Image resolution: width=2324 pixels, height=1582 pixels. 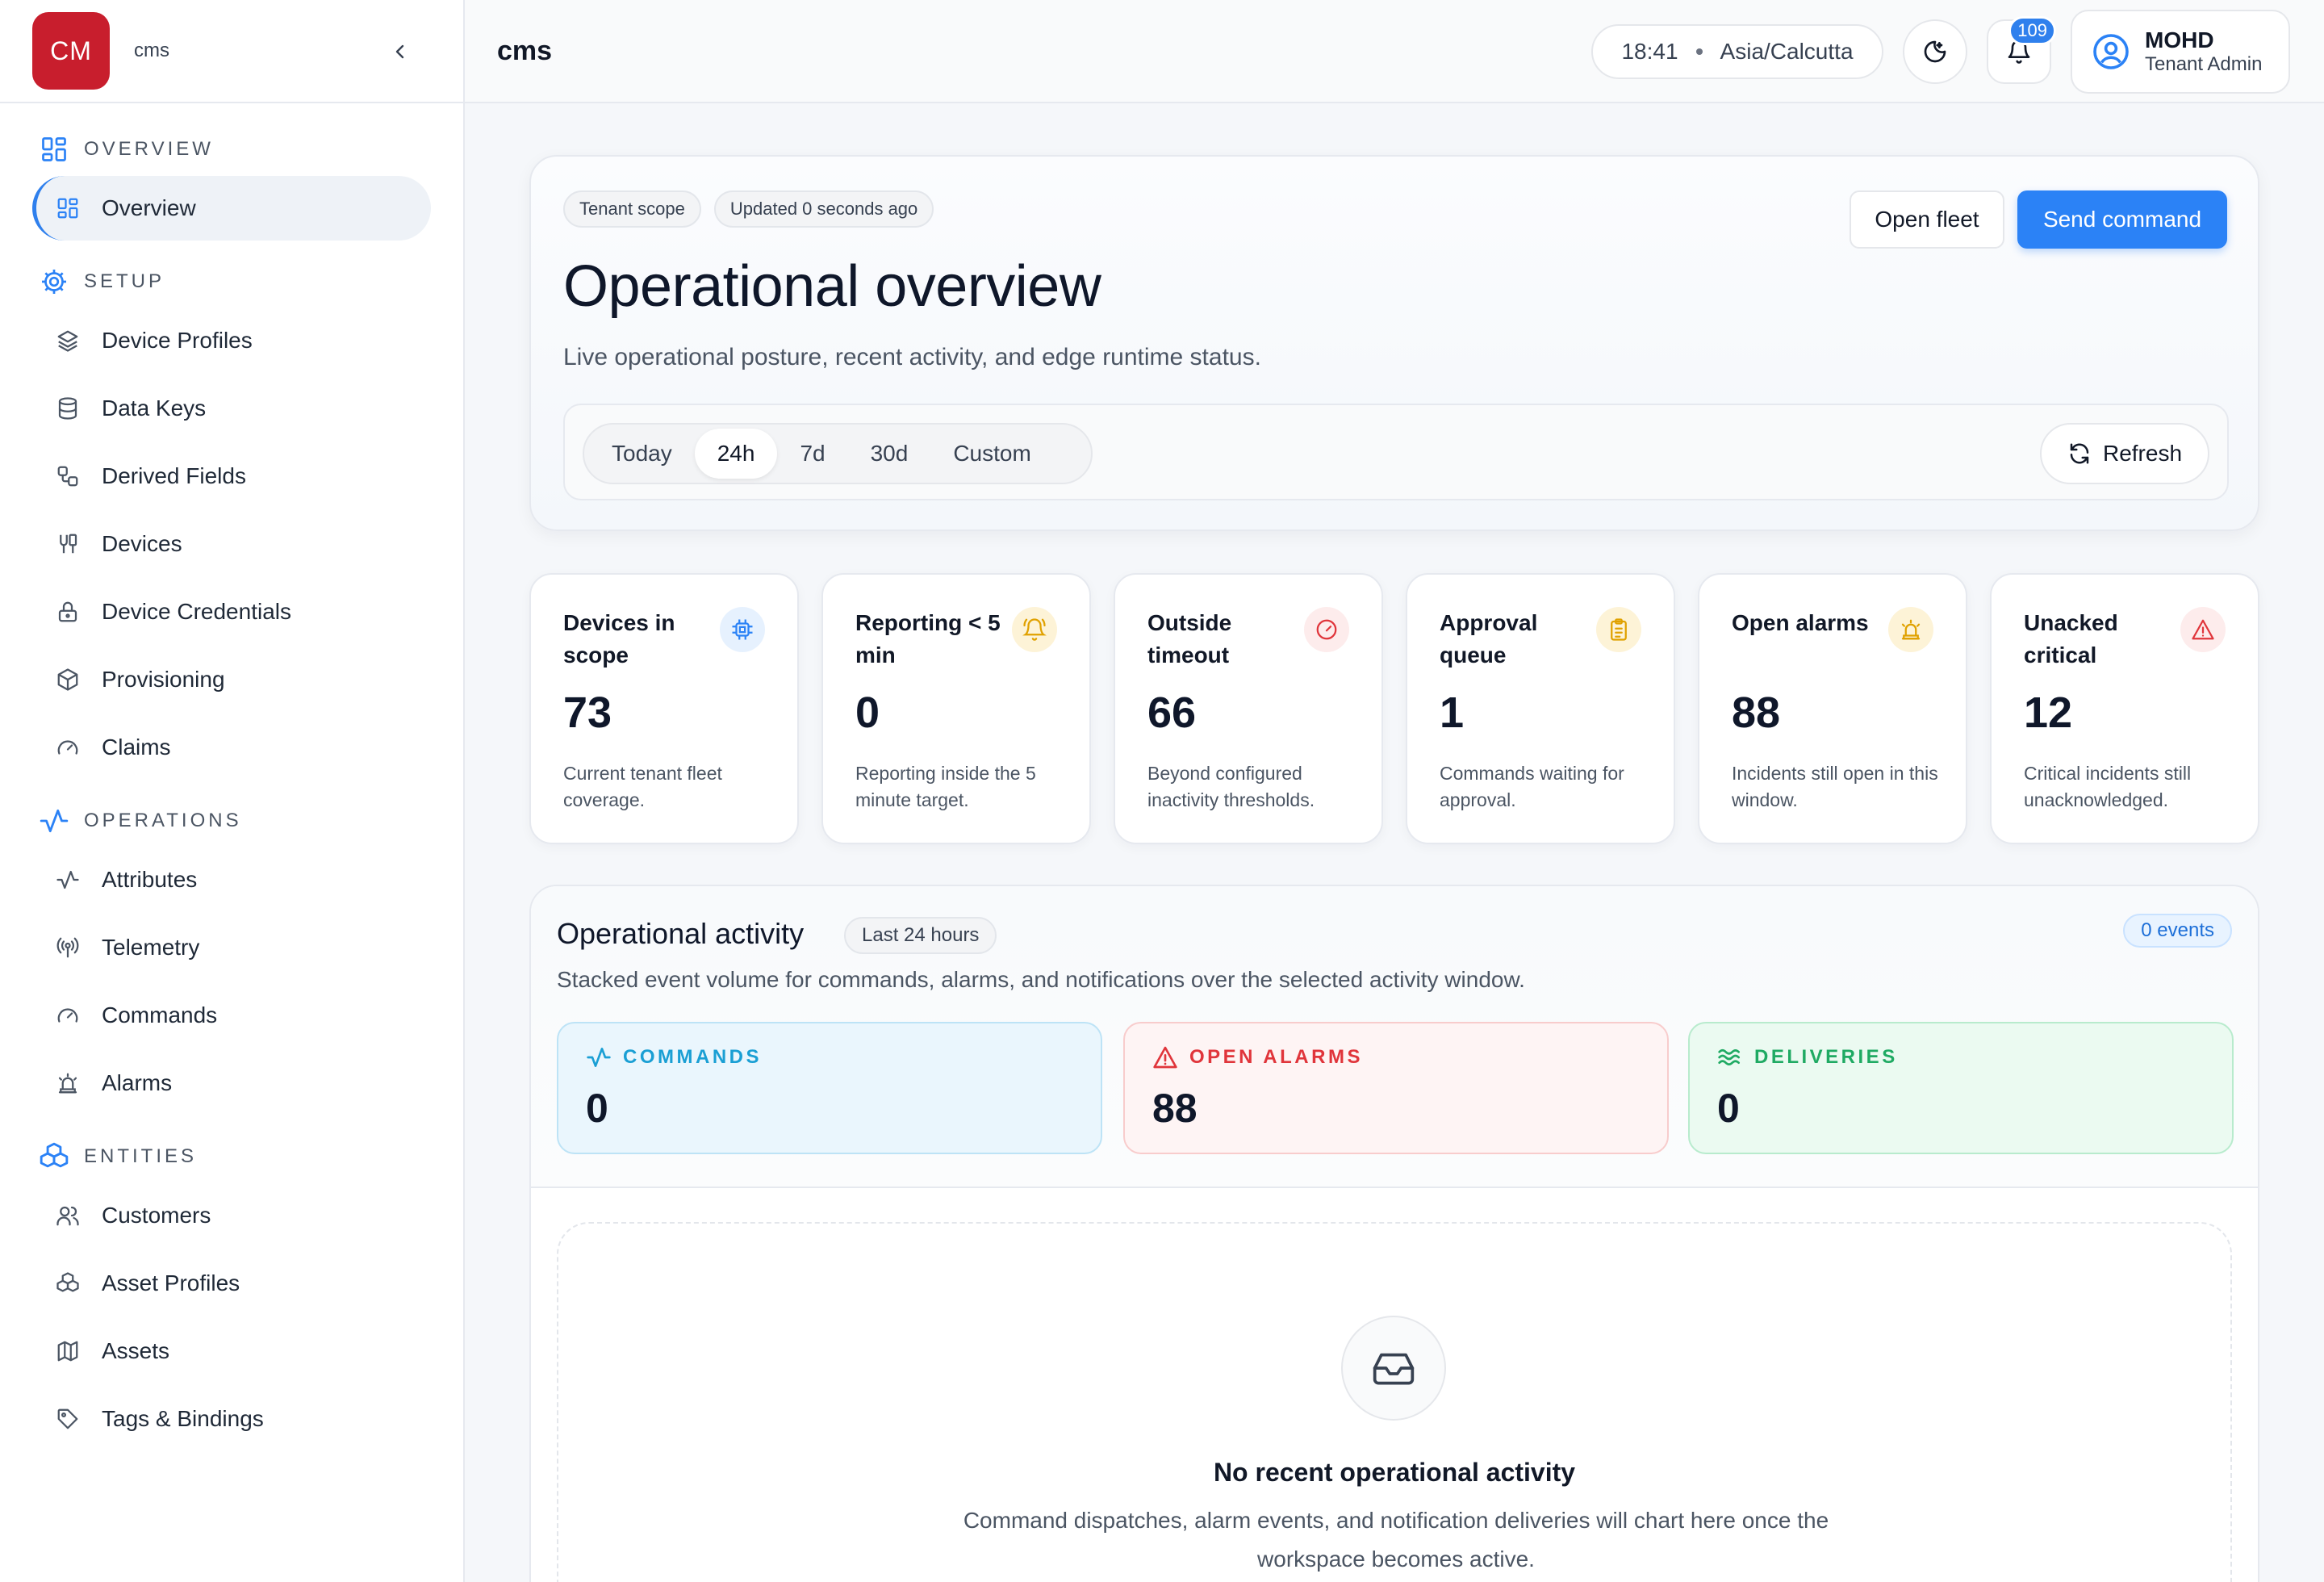 I want to click on sidebar-item-attributes: Attributes, so click(x=232, y=880).